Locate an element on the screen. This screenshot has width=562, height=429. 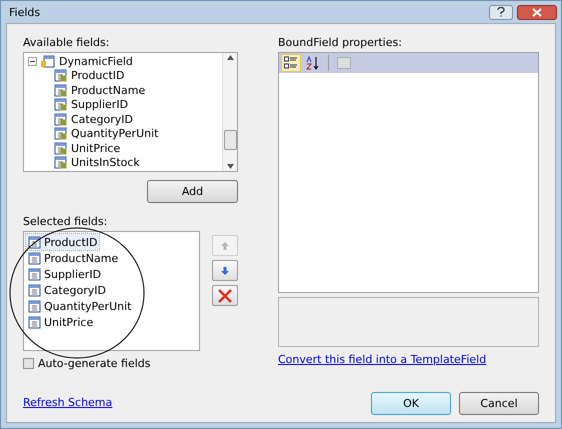
convert-template-link: Convert this field into a TemplateField is located at coordinates (382, 359).